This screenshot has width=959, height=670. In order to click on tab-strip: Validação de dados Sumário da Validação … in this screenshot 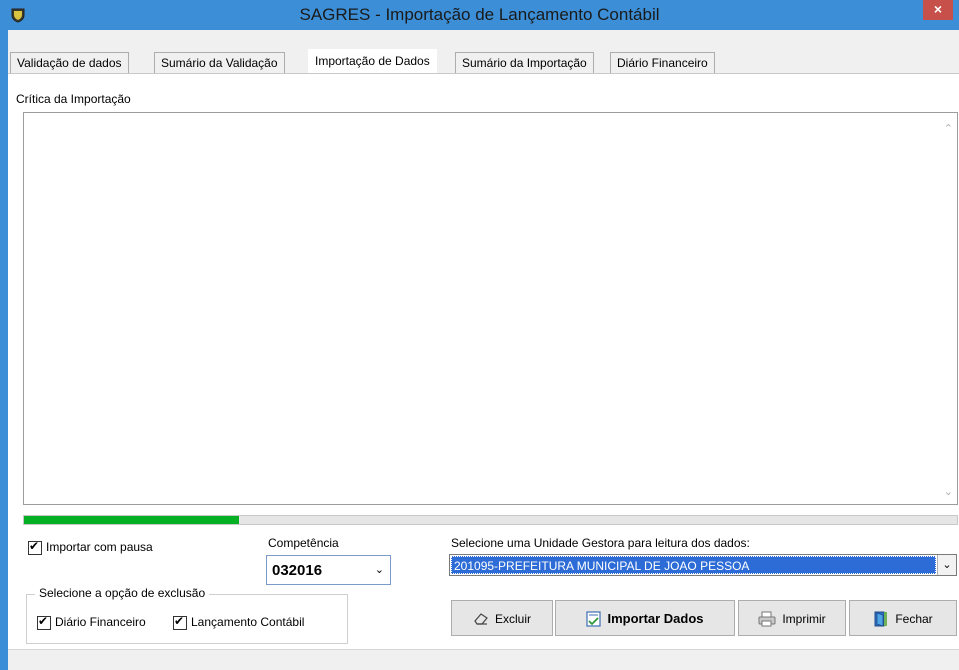, I will do `click(483, 52)`.